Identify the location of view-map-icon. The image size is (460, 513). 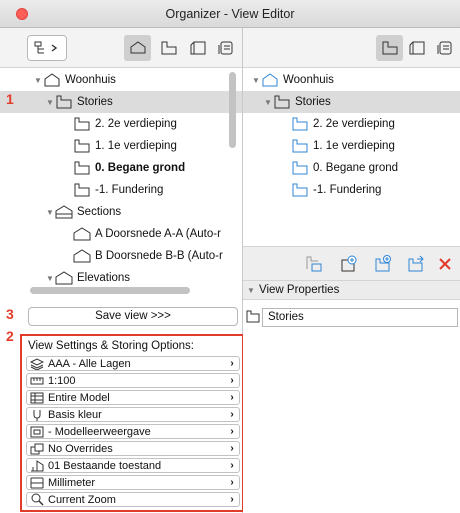
(168, 48).